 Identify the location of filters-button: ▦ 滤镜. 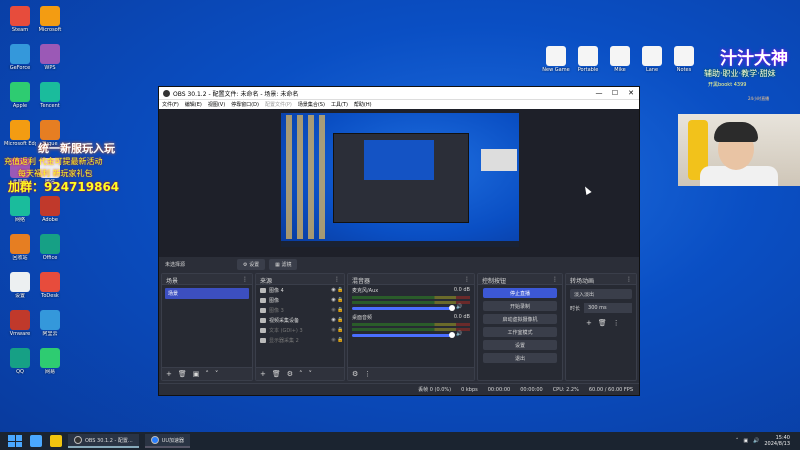
(283, 264).